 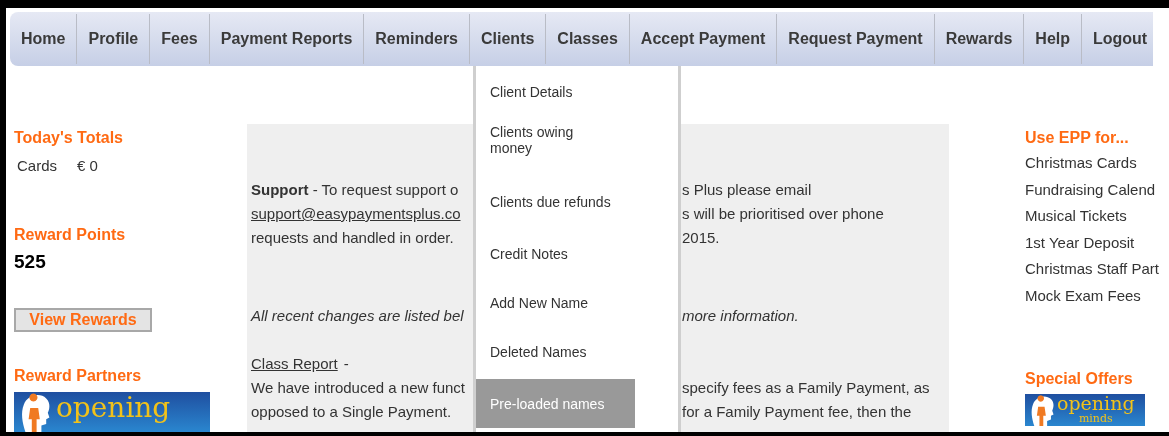 I want to click on notice-text: for a Family Payment fee, then the, so click(x=797, y=412).